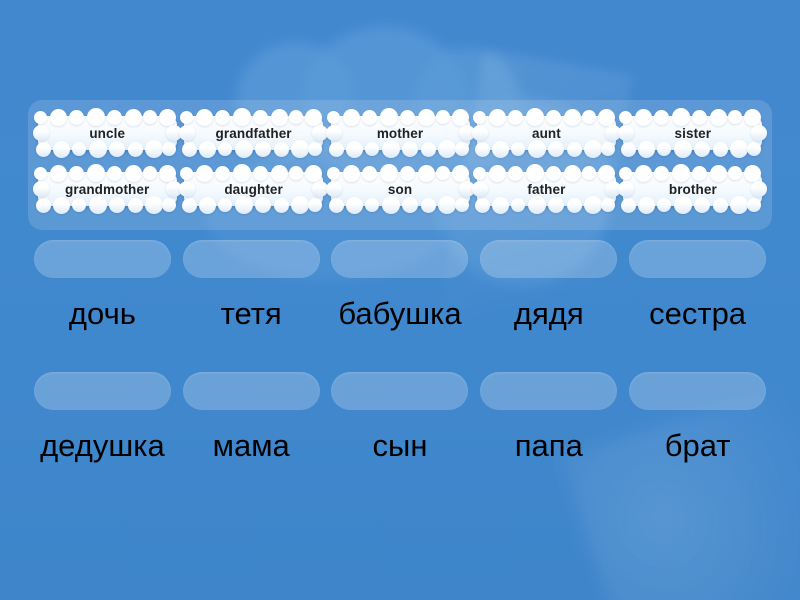 This screenshot has width=800, height=600. I want to click on cloud-word-tile: uncle, so click(107, 133).